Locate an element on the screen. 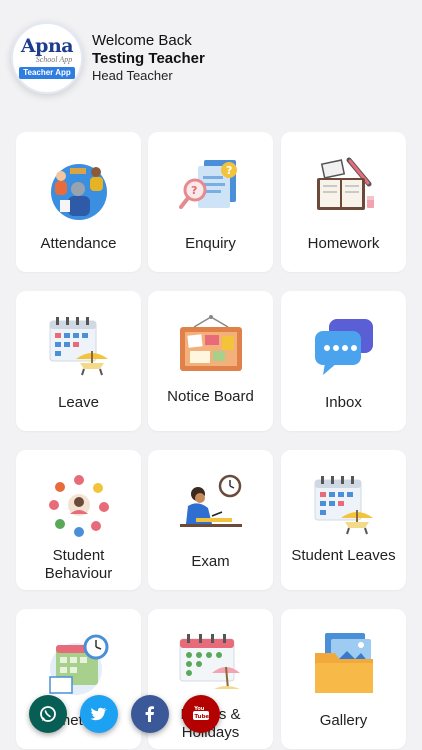  twitter-bird-icon is located at coordinates (98, 714).